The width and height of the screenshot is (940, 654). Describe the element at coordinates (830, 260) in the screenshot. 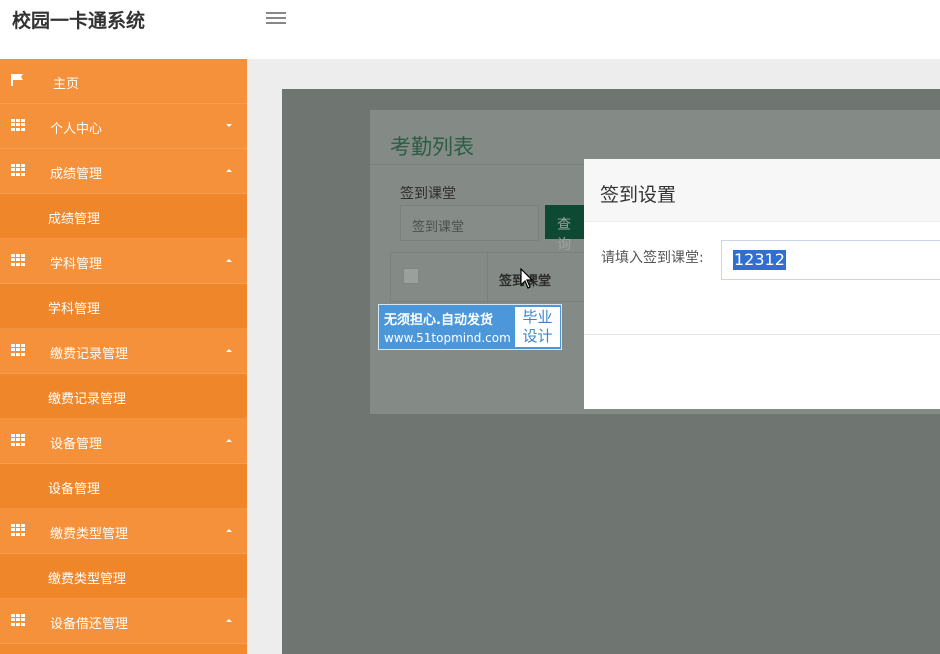

I see `sign-in-class-input: 12312` at that location.